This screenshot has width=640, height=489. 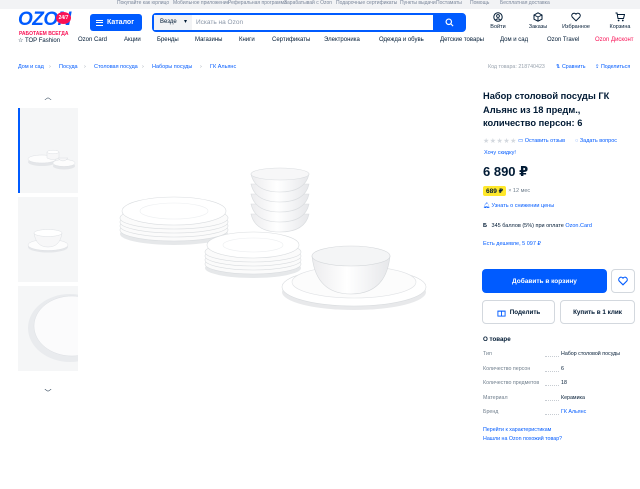 What do you see at coordinates (597, 312) in the screenshot?
I see `buy-one-click-button: Купить в 1 клик` at bounding box center [597, 312].